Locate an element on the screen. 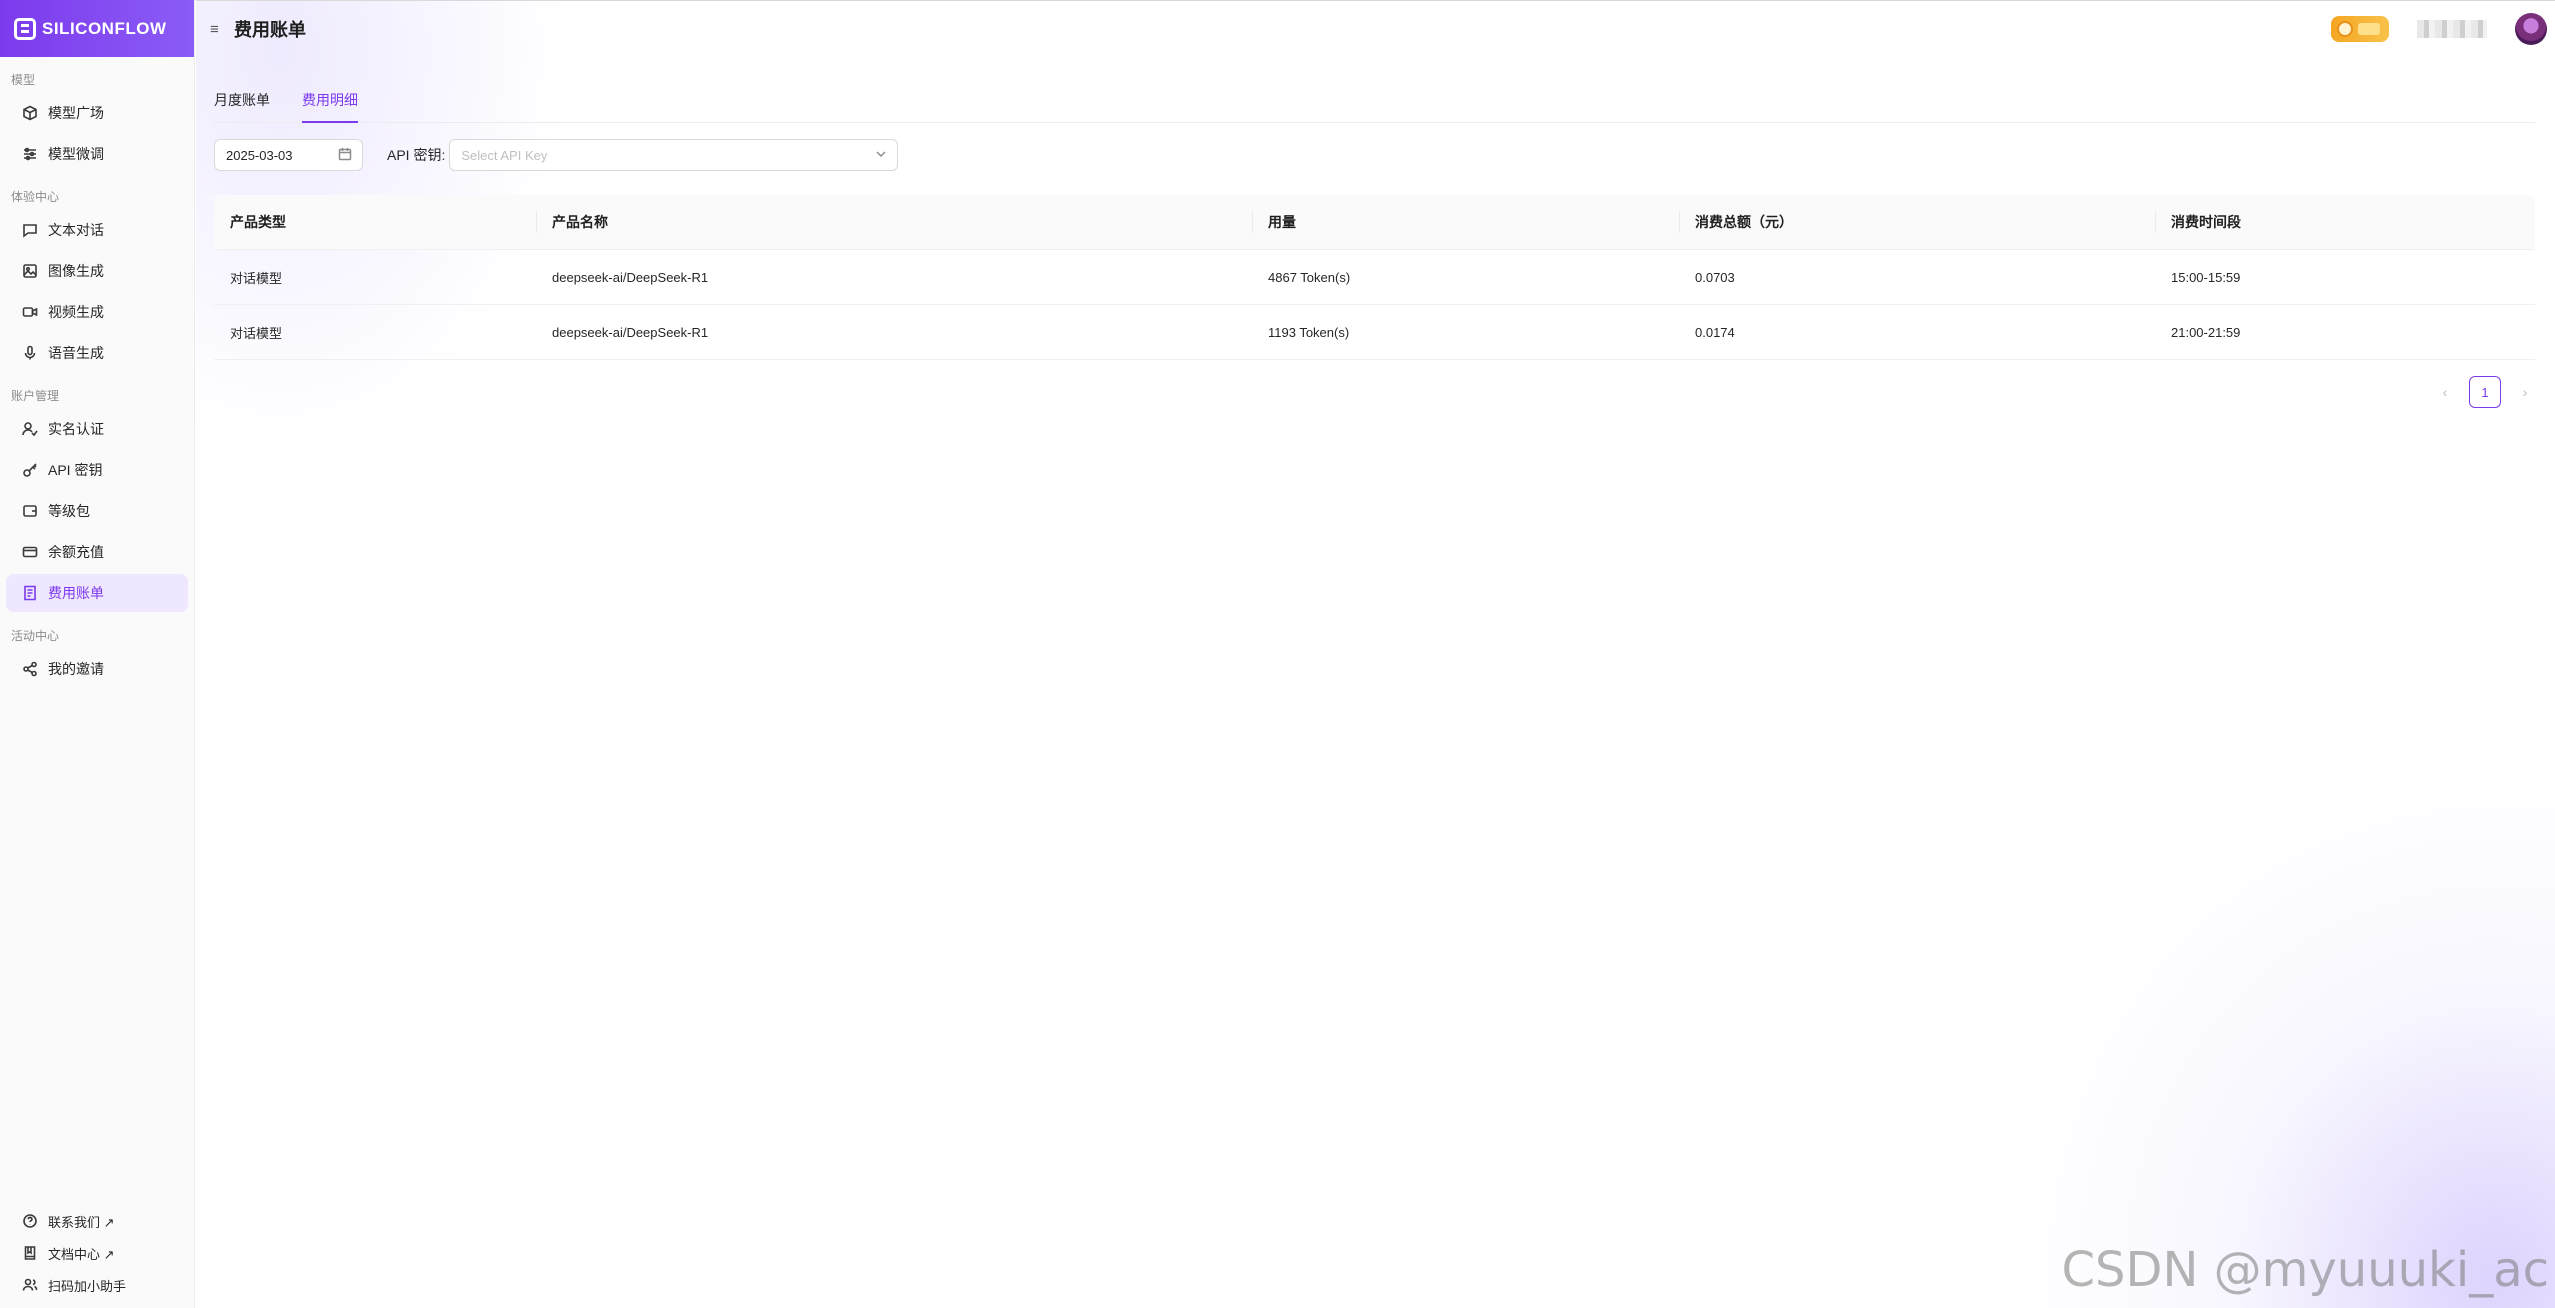 The width and height of the screenshot is (2555, 1308). watermark: CSDN @myuuuki_ac is located at coordinates (2305, 1270).